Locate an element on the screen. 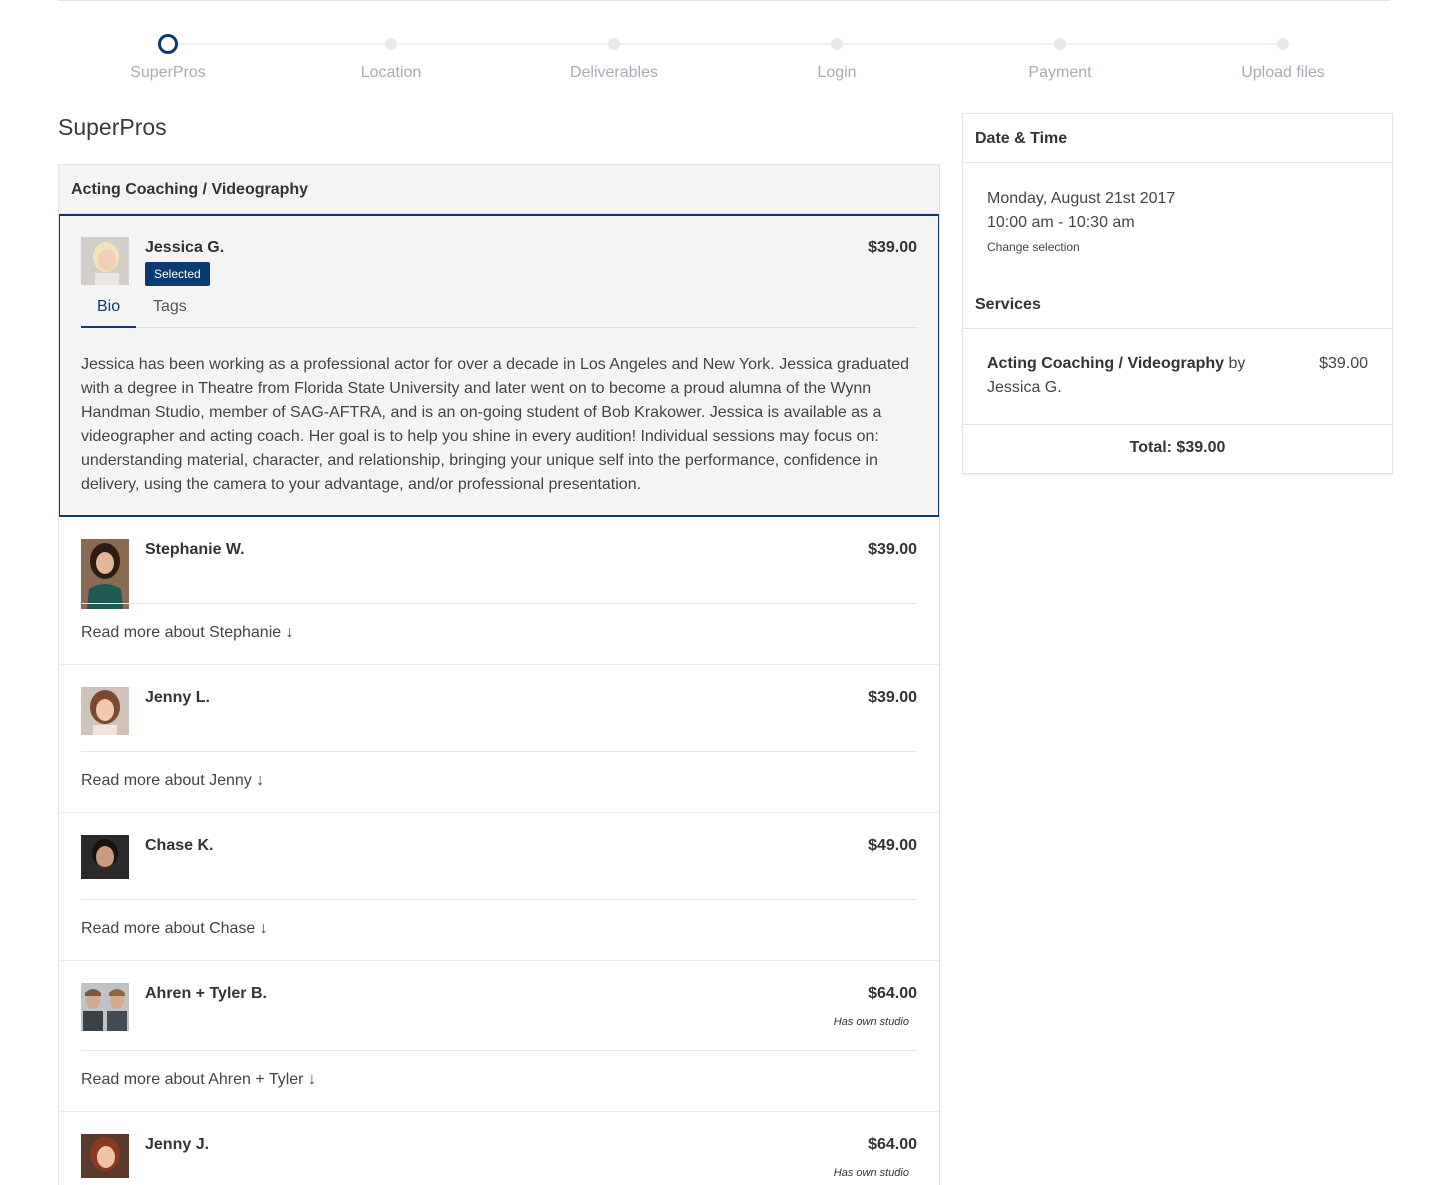  stepper-track is located at coordinates (725, 44).